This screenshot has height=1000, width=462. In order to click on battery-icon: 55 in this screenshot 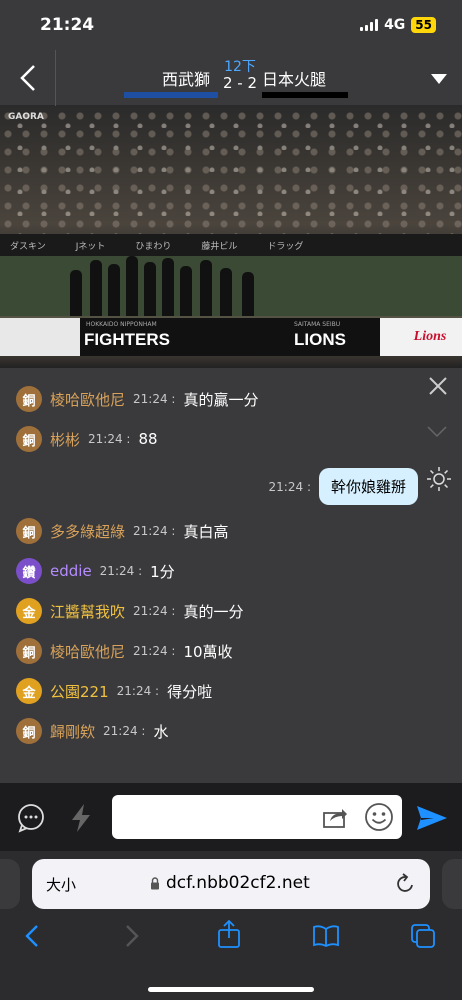, I will do `click(423, 25)`.